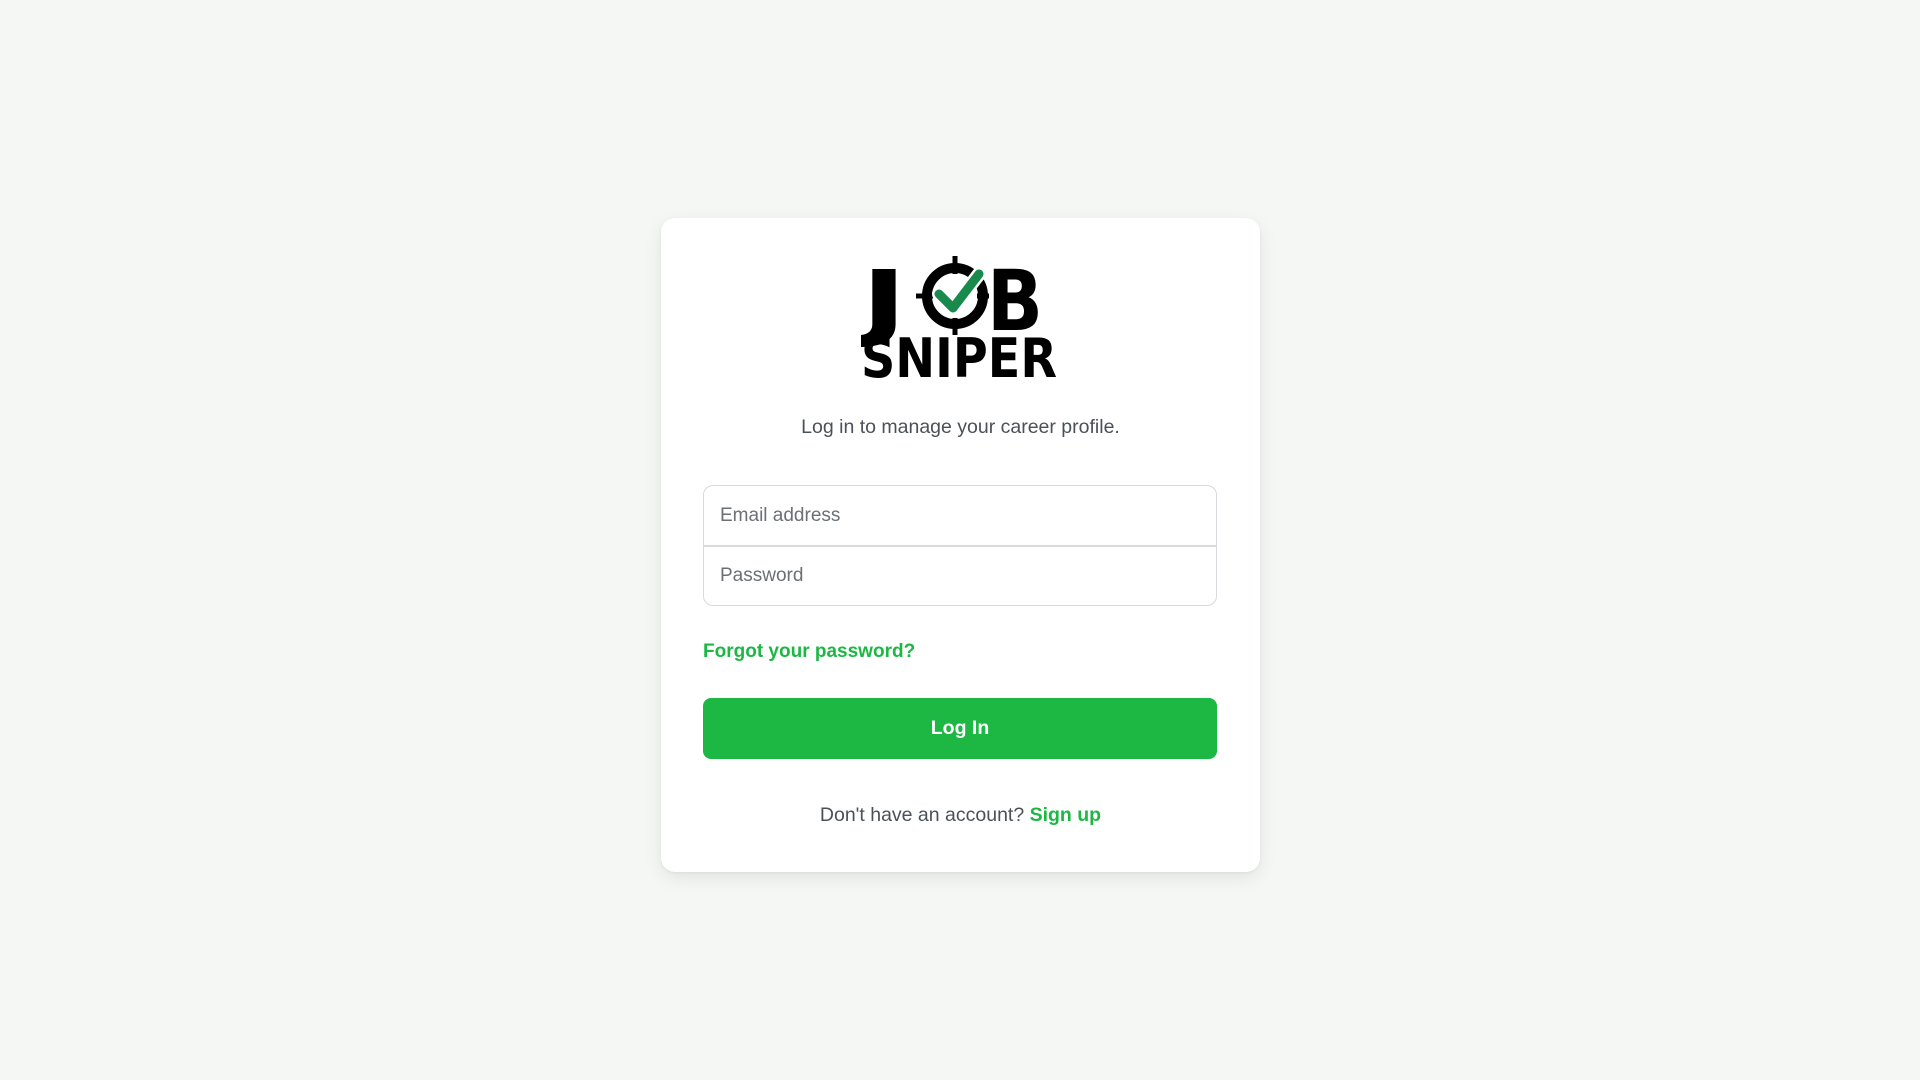  I want to click on credentials-field-group, so click(960, 545).